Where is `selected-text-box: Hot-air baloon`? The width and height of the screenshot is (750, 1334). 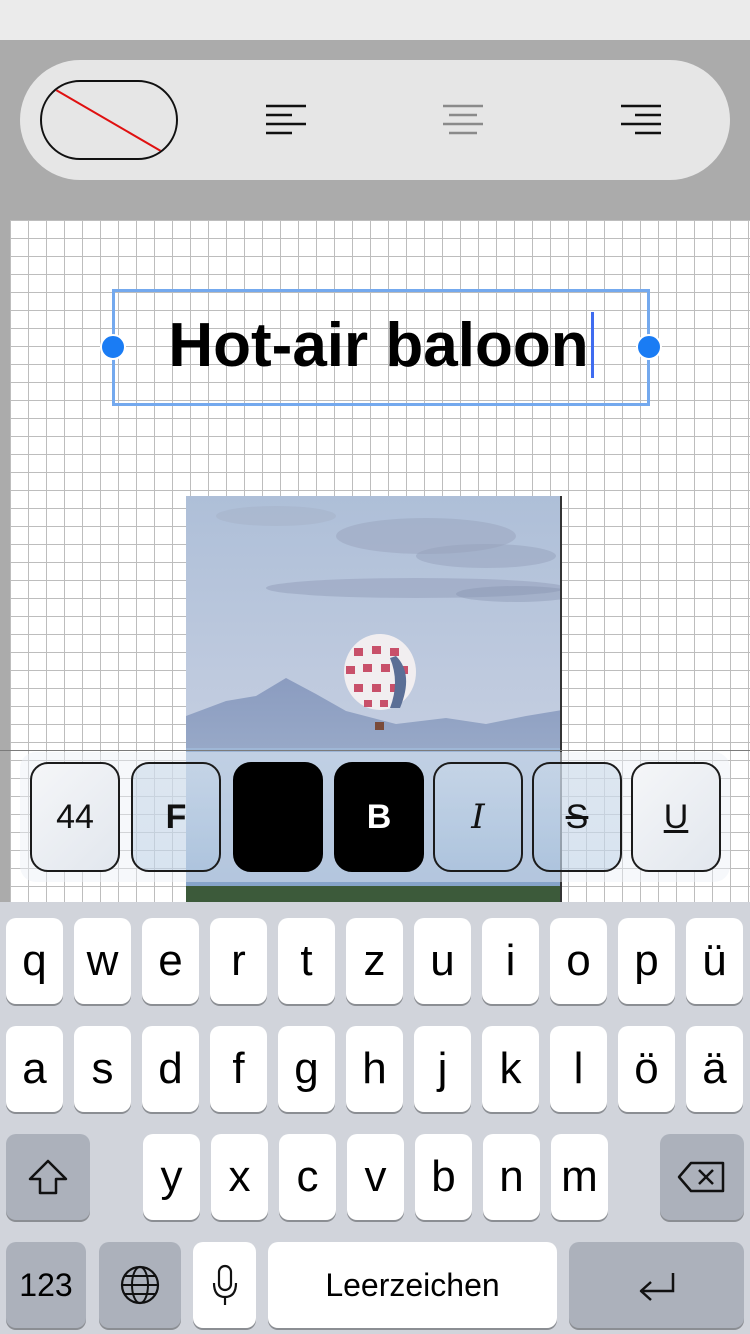 selected-text-box: Hot-air baloon is located at coordinates (381, 347).